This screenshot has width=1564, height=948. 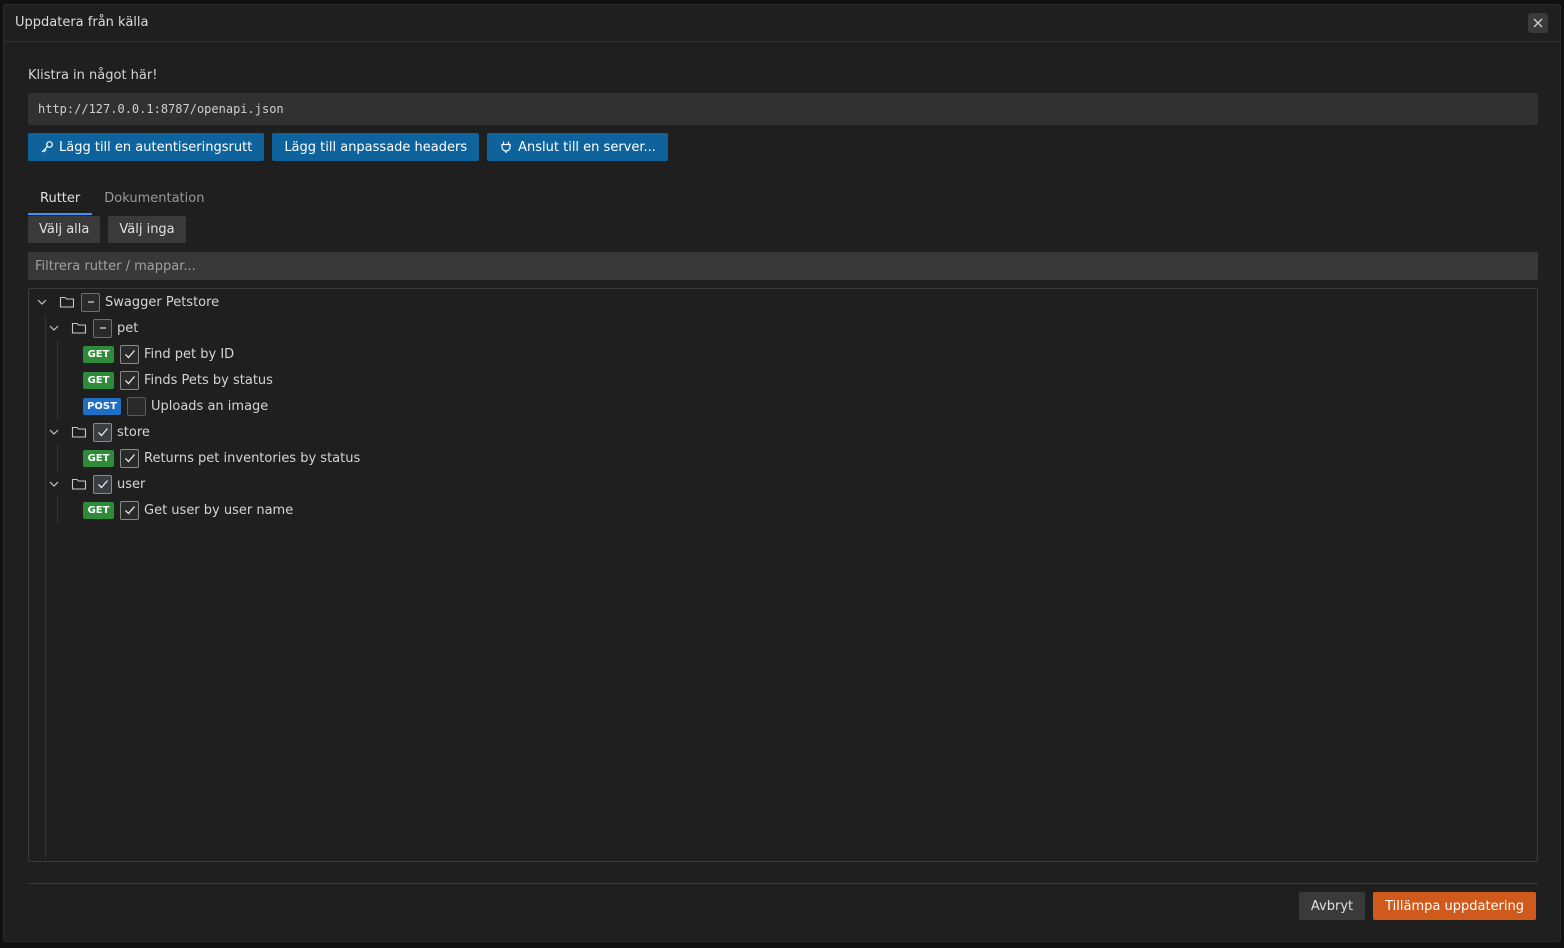 I want to click on tree-root-row: Swagger Petstore, so click(x=127, y=302).